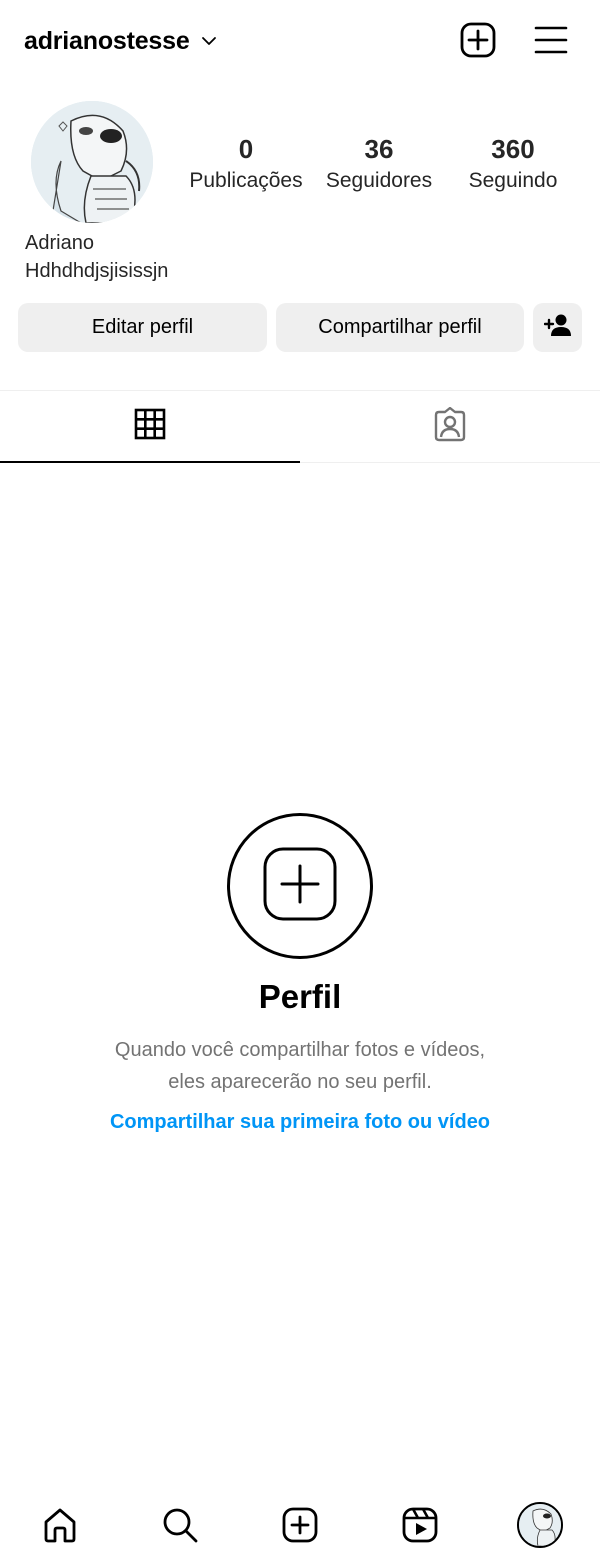 Image resolution: width=600 pixels, height=1560 pixels. I want to click on following-label: Seguindo, so click(513, 180).